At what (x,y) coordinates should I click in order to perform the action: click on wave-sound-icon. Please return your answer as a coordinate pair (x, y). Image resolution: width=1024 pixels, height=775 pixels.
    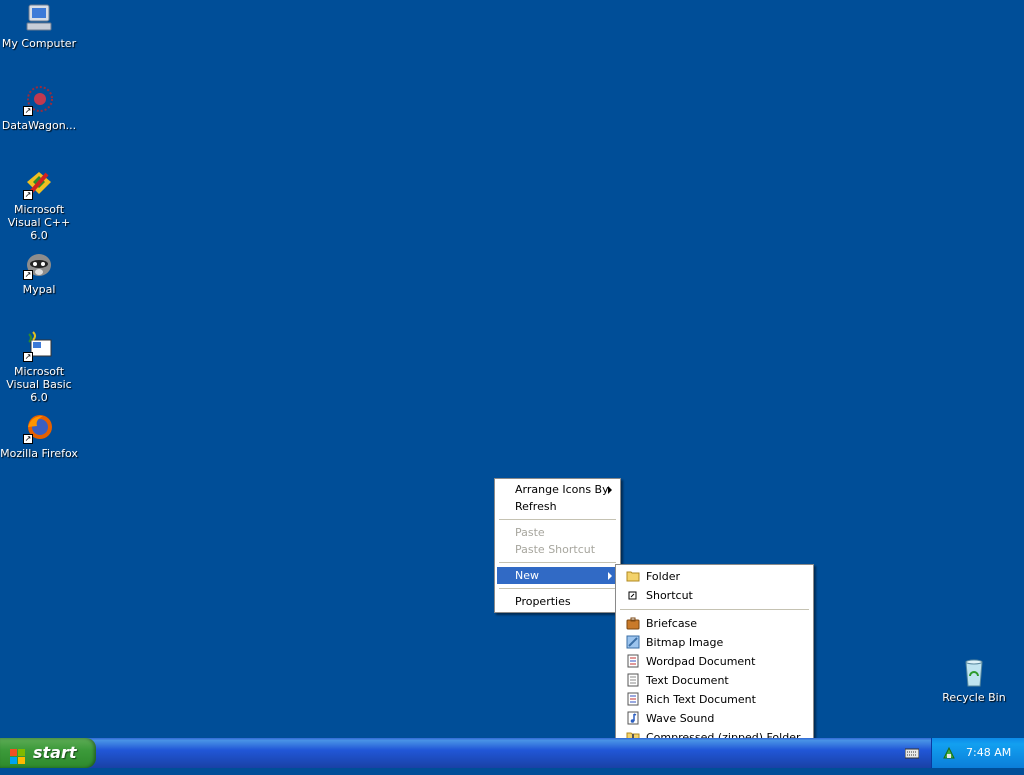
    Looking at the image, I should click on (633, 718).